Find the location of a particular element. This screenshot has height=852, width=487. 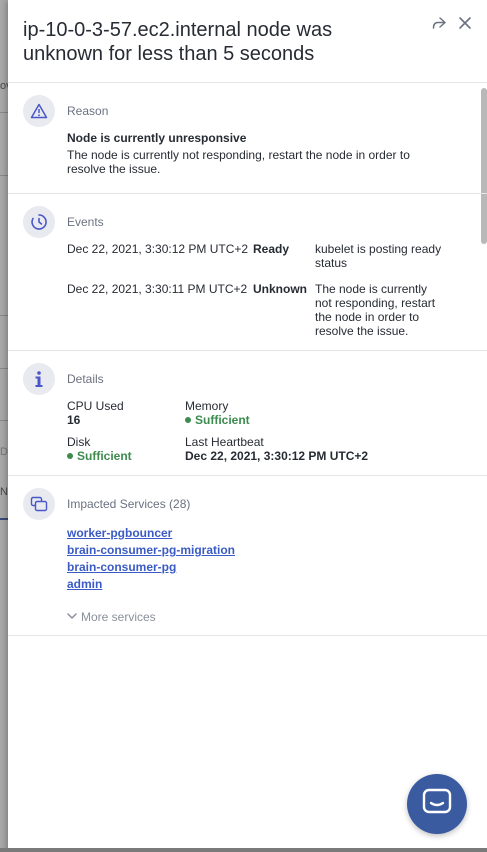

chat-icon is located at coordinates (437, 804).